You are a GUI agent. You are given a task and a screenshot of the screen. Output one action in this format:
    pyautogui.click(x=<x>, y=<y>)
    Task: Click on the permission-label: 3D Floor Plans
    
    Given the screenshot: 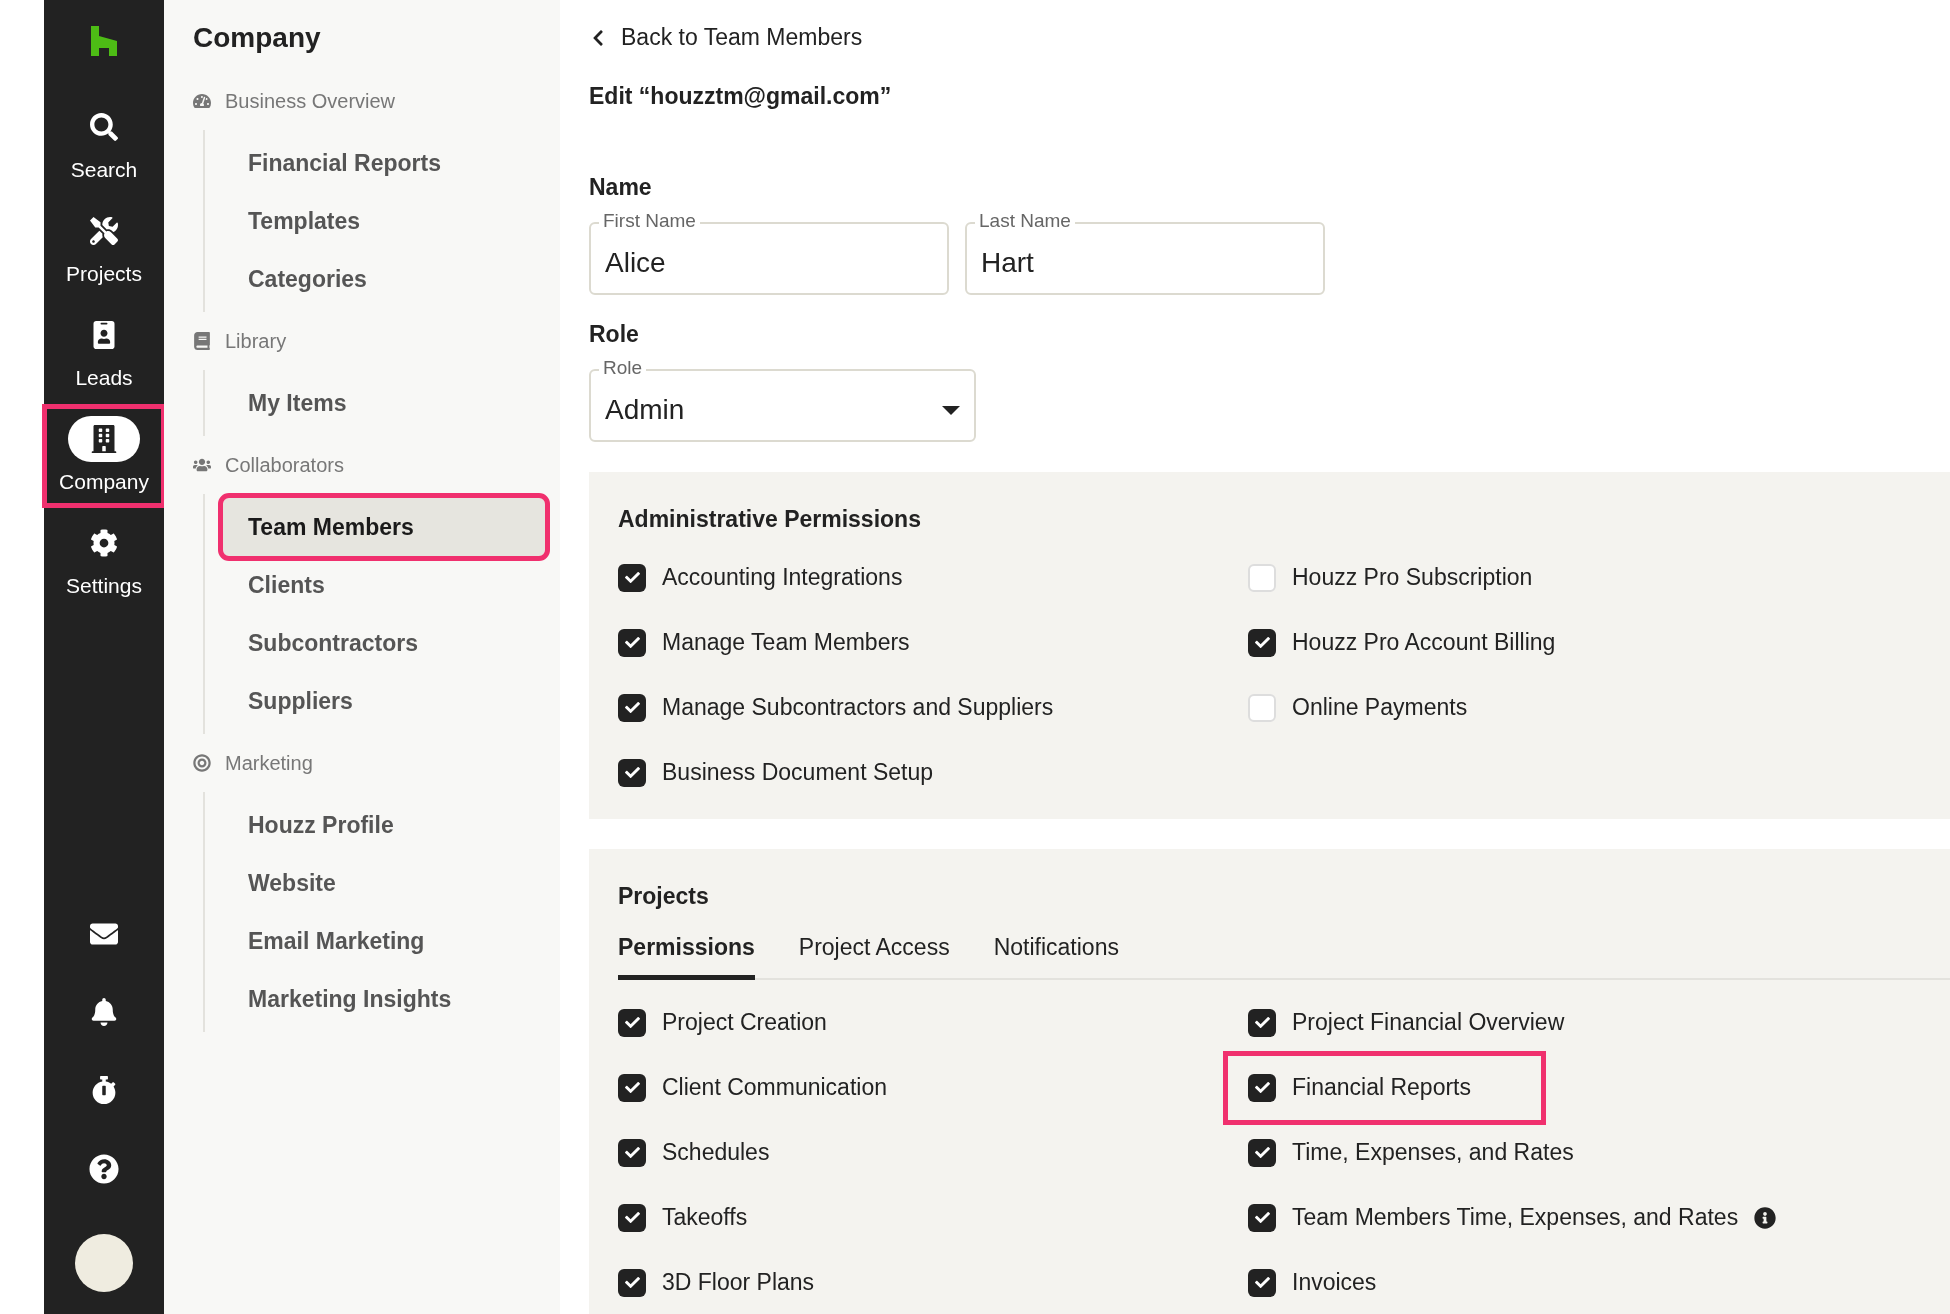 What is the action you would take?
    pyautogui.click(x=738, y=1282)
    